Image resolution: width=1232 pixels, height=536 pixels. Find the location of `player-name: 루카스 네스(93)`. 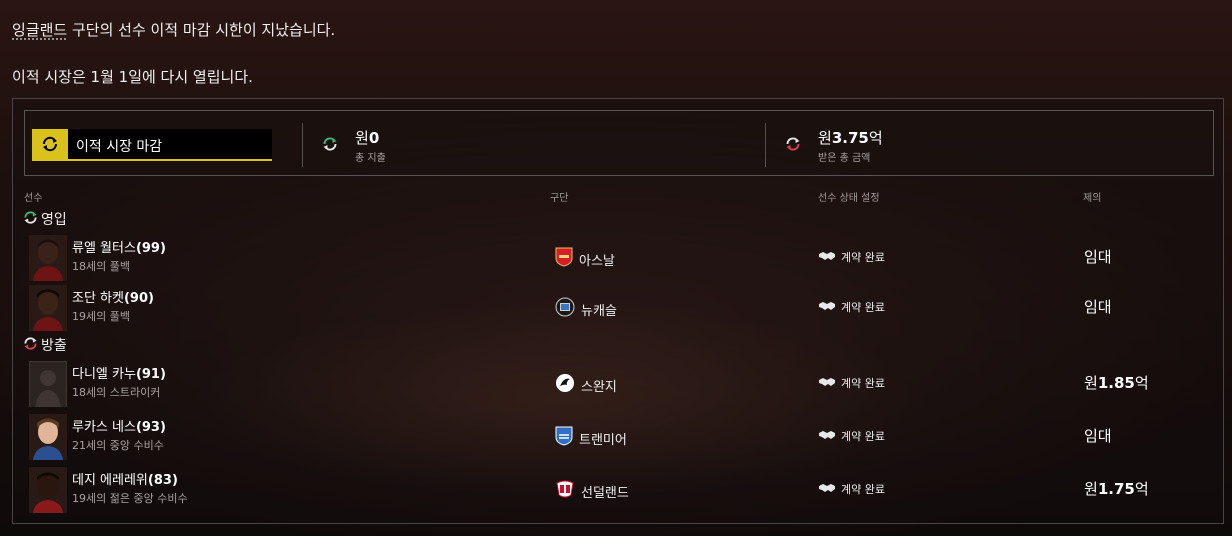

player-name: 루카스 네스(93) is located at coordinates (119, 425).